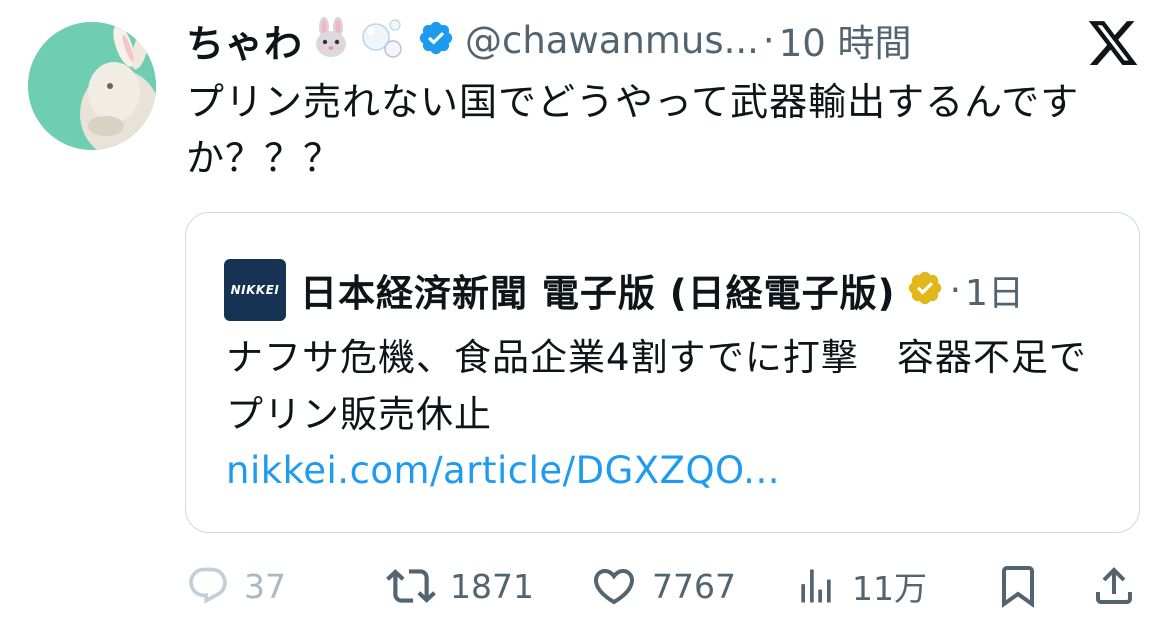 This screenshot has height=626, width=1170. I want to click on like-count: 7767, so click(694, 586).